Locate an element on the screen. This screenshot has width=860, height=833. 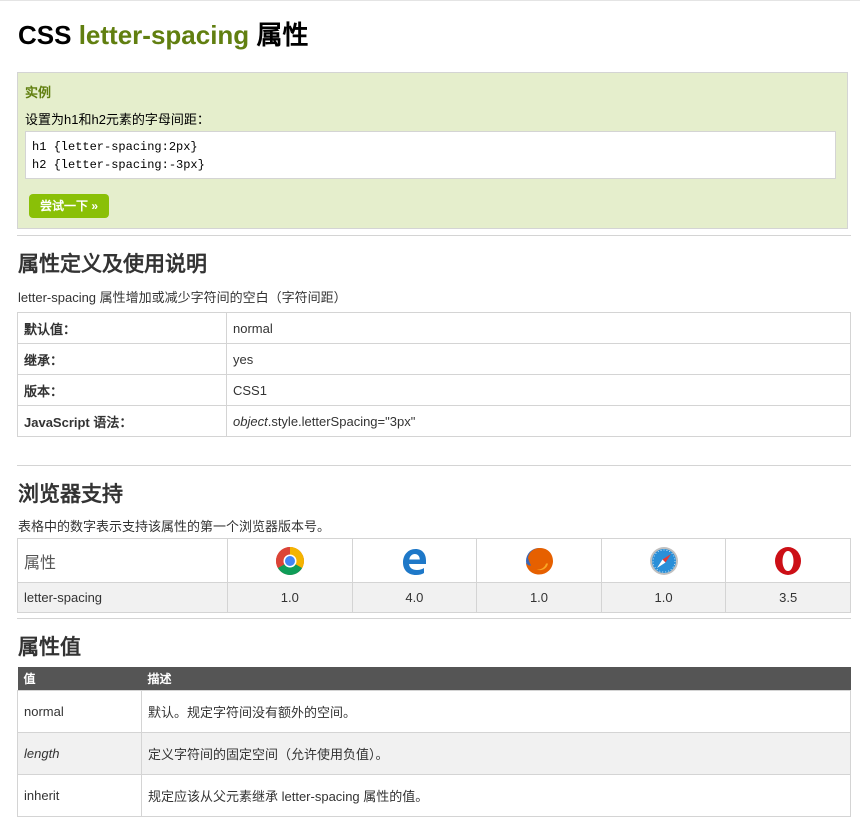
desc-cell: 默认。规定字符间没有额外的空间。 is located at coordinates (496, 711).